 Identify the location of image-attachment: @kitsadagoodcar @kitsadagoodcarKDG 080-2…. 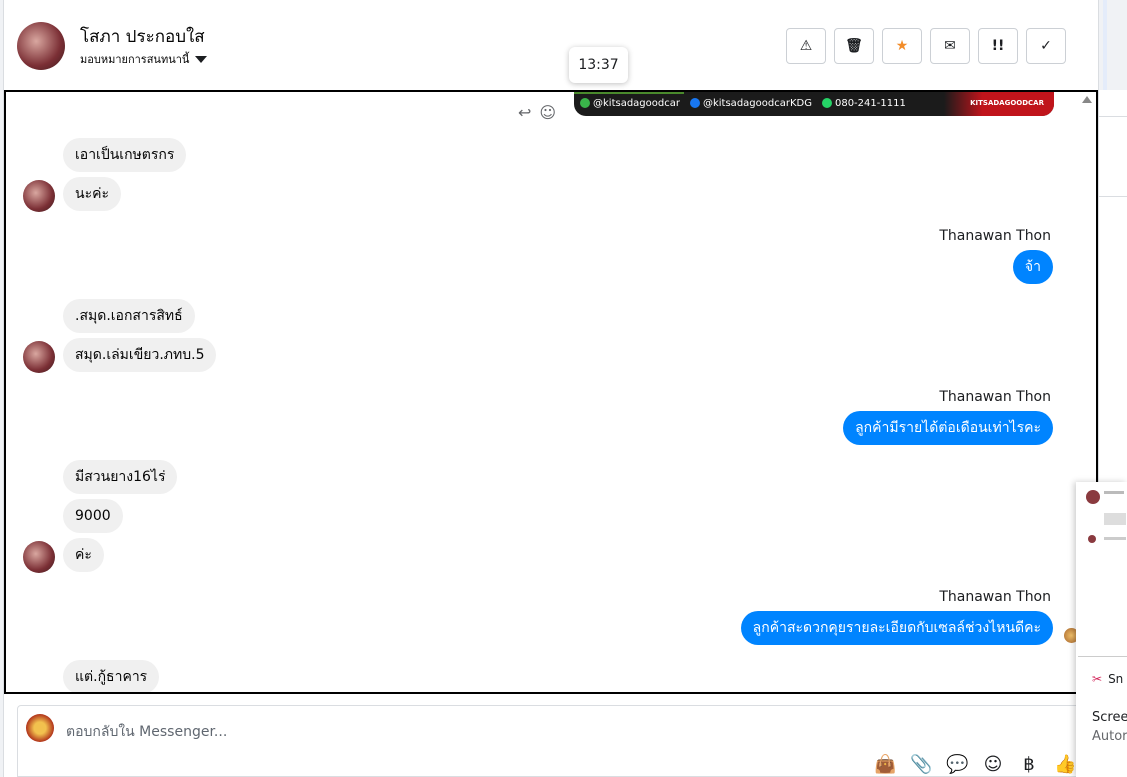
(814, 104).